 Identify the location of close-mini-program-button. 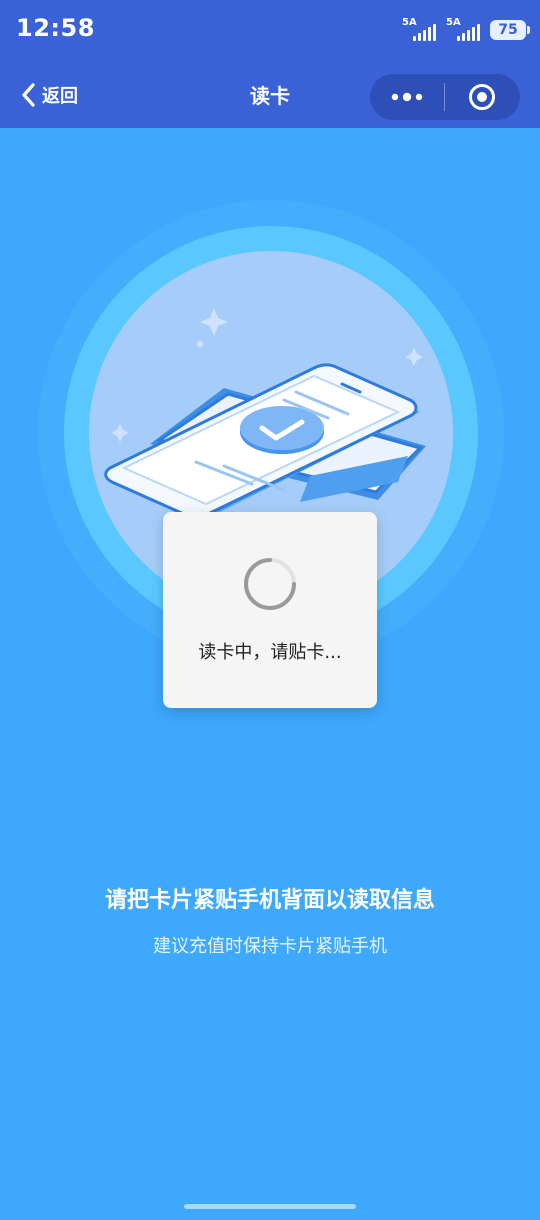
(482, 97).